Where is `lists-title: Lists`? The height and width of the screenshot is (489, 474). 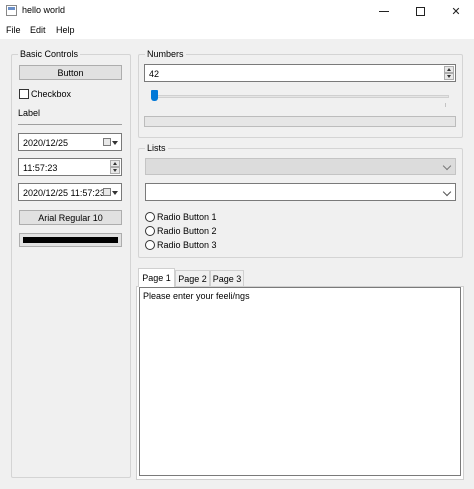 lists-title: Lists is located at coordinates (156, 148).